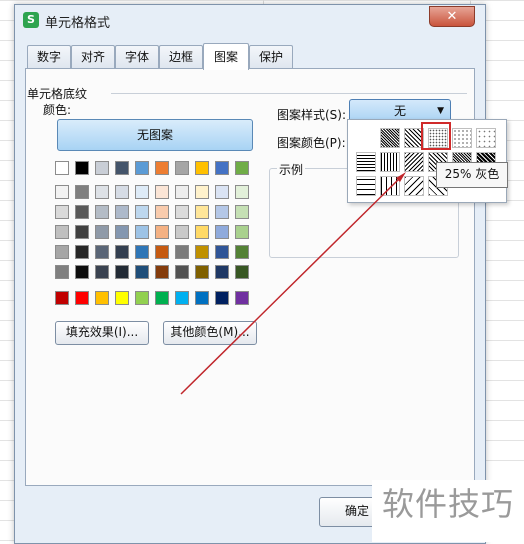  I want to click on section-divider, so click(289, 93).